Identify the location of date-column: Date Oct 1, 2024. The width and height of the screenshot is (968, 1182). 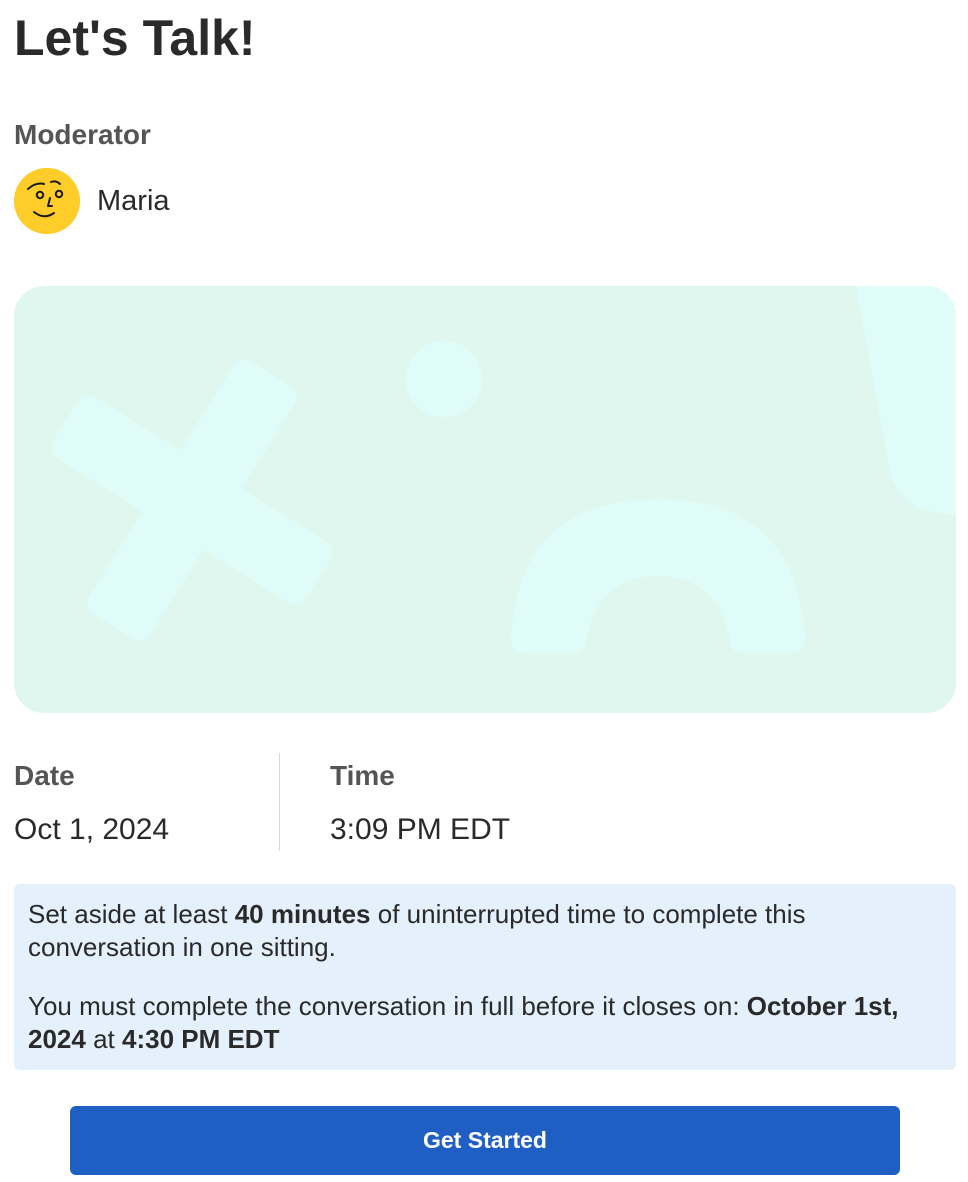
(91, 801).